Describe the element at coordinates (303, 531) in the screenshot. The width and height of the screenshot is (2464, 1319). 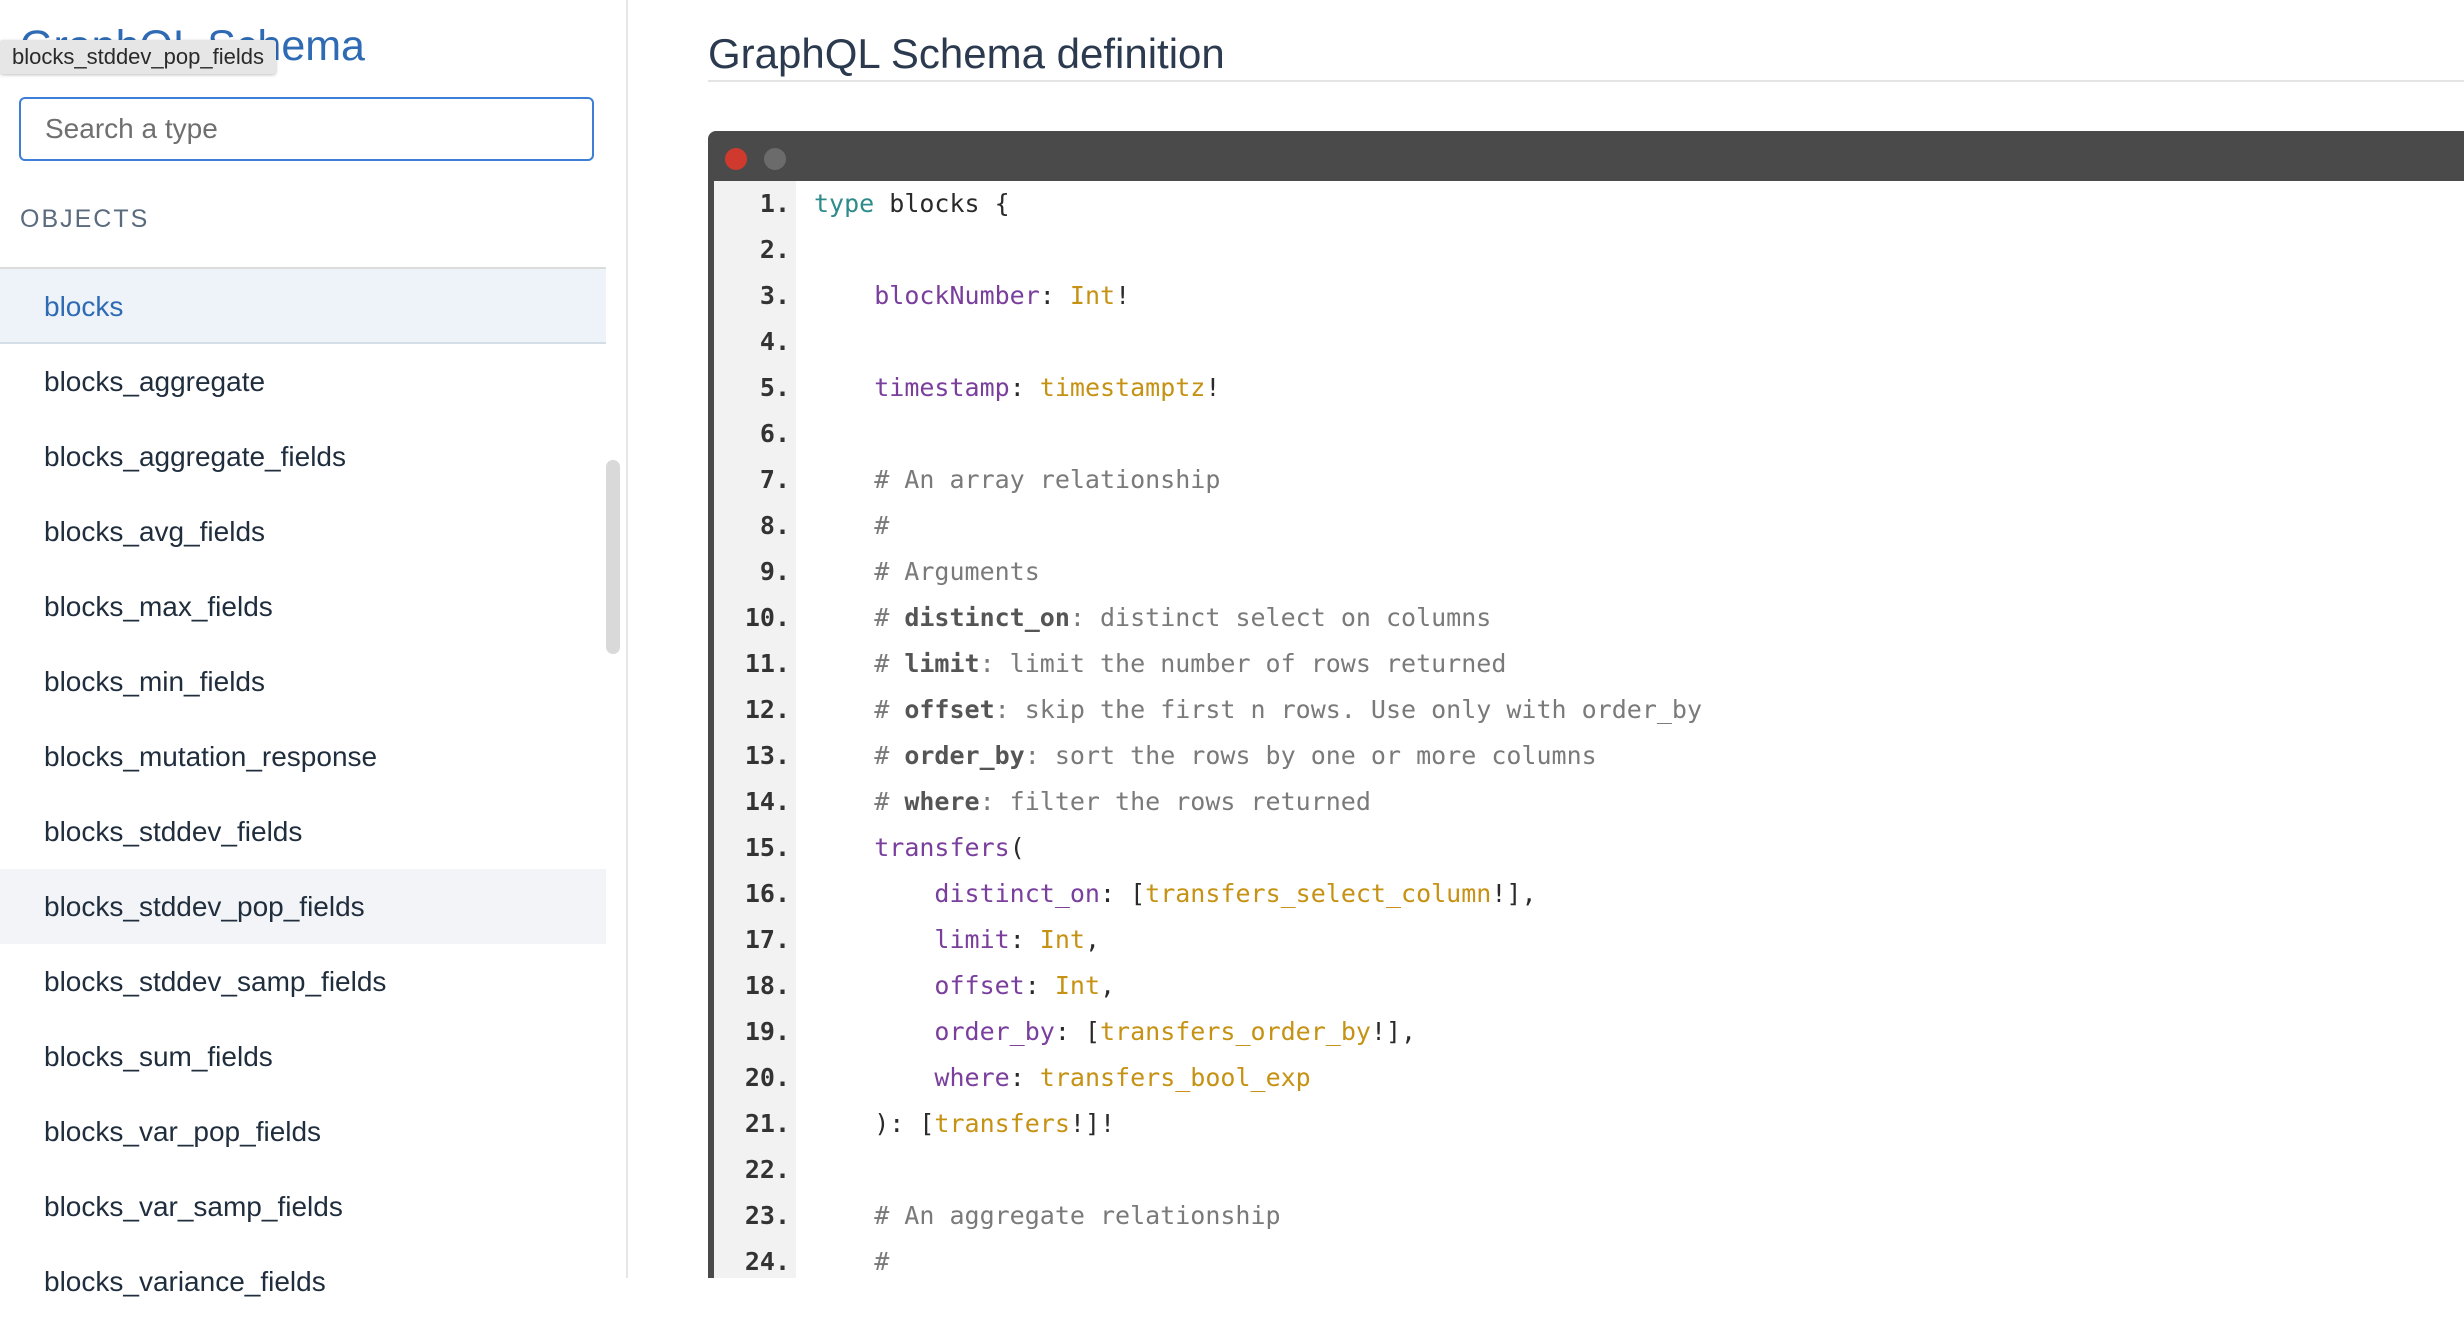
I see `sidebar-item-blocks-avg-fields: blocks_avg_fields` at that location.